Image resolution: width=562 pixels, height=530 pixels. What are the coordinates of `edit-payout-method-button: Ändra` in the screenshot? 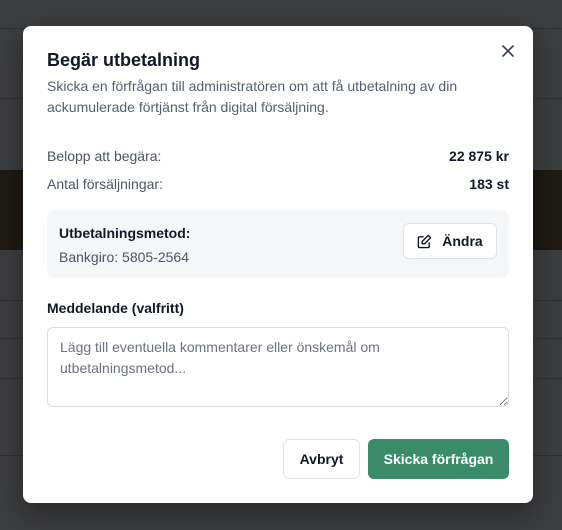 It's located at (450, 241).